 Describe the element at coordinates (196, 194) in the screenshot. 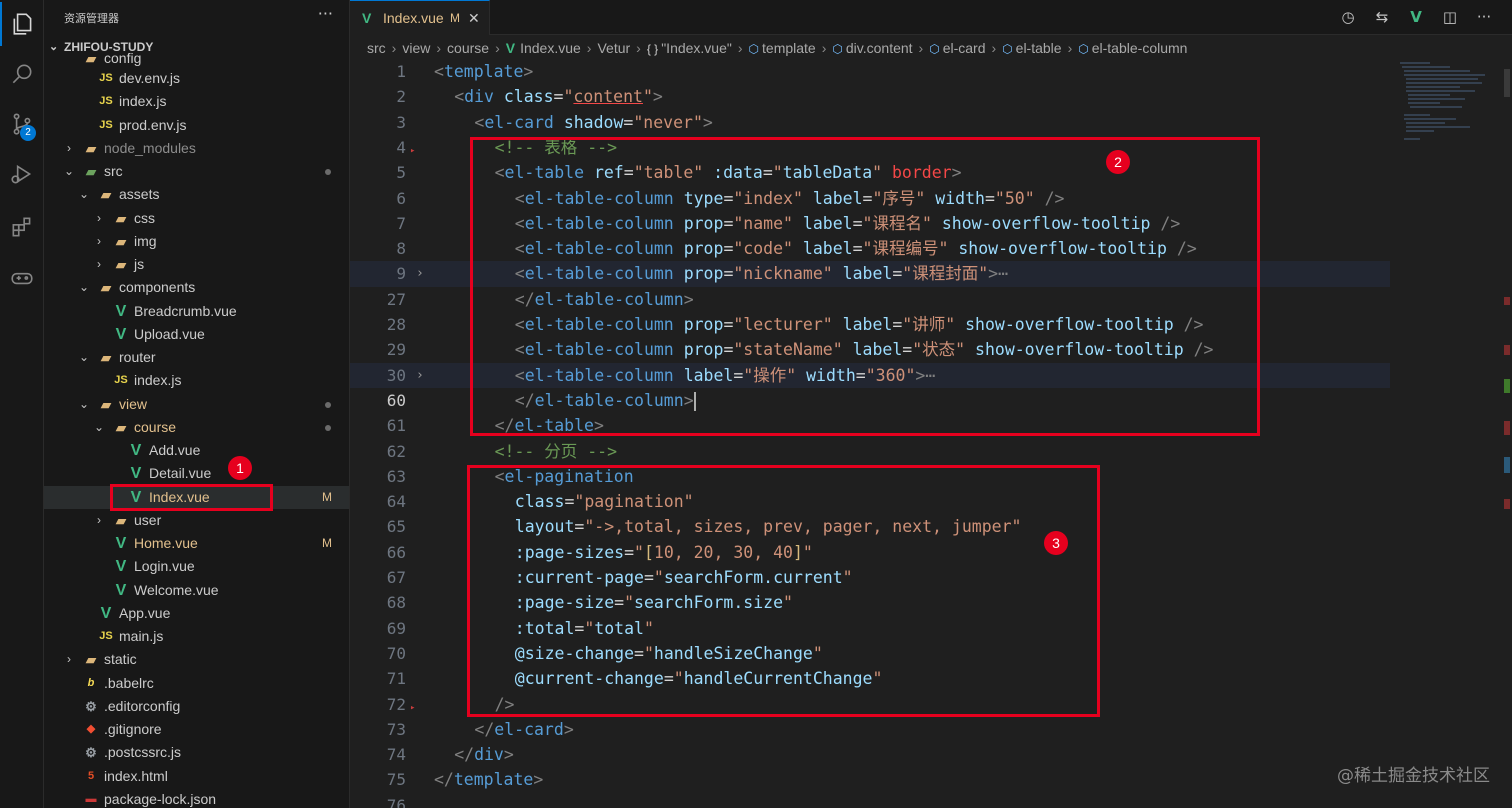

I see `tree-item: ⌄ ▰ assets` at that location.